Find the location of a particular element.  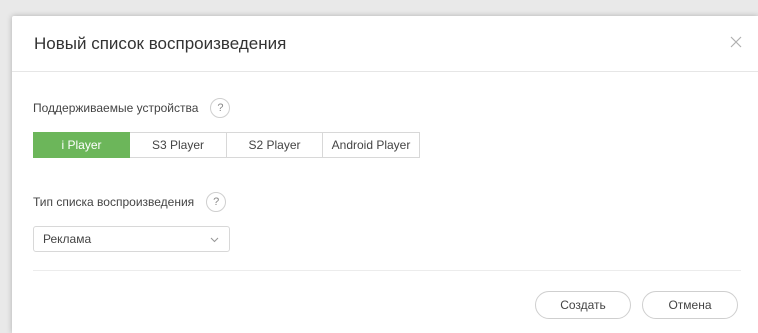

device-option-android-player: Android Player is located at coordinates (371, 145).